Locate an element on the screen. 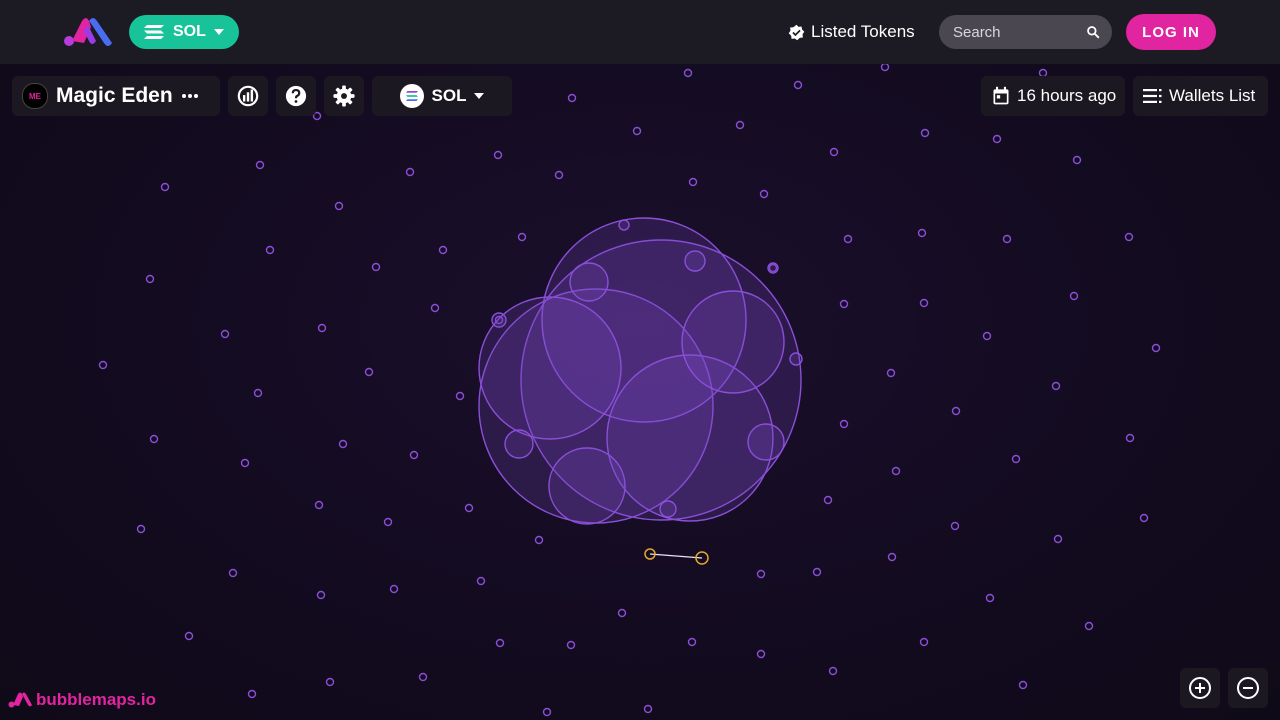  zoom-in-button is located at coordinates (1200, 688).